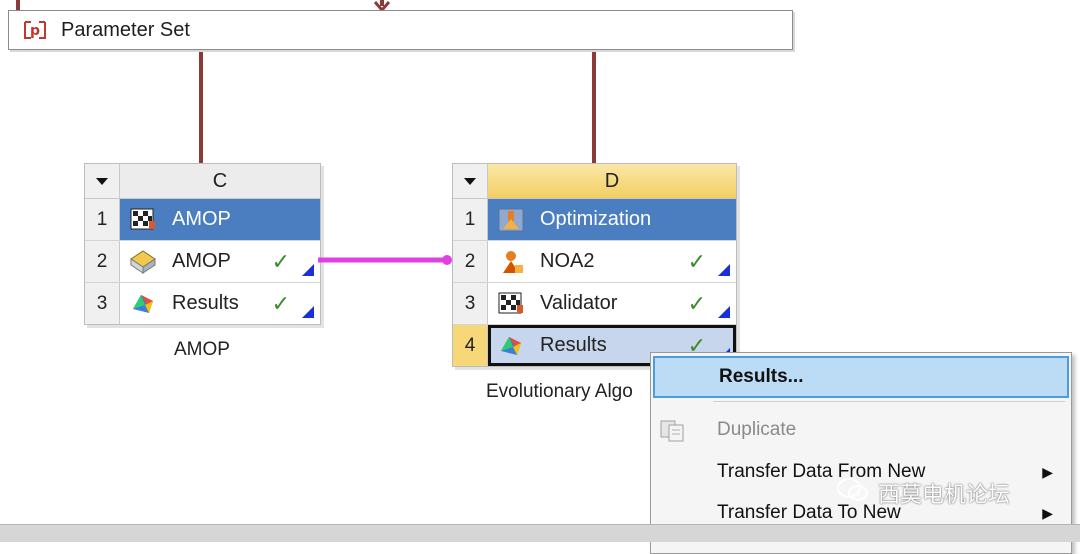 The image size is (1080, 554). Describe the element at coordinates (944, 494) in the screenshot. I see `watermark-text: 西莫电机论坛` at that location.